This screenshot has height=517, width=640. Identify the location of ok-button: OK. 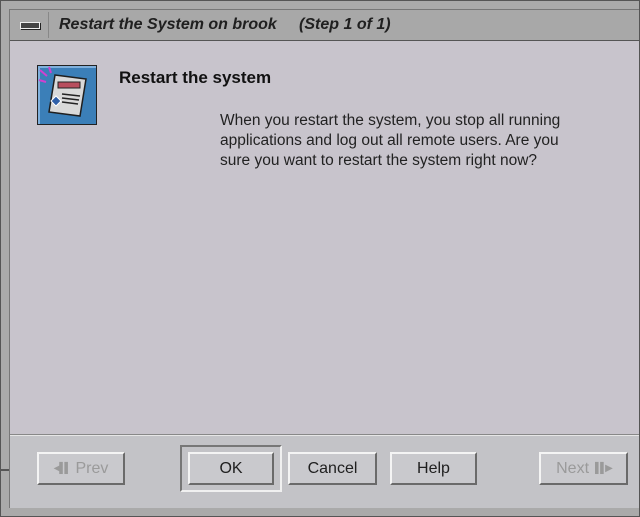
(231, 468).